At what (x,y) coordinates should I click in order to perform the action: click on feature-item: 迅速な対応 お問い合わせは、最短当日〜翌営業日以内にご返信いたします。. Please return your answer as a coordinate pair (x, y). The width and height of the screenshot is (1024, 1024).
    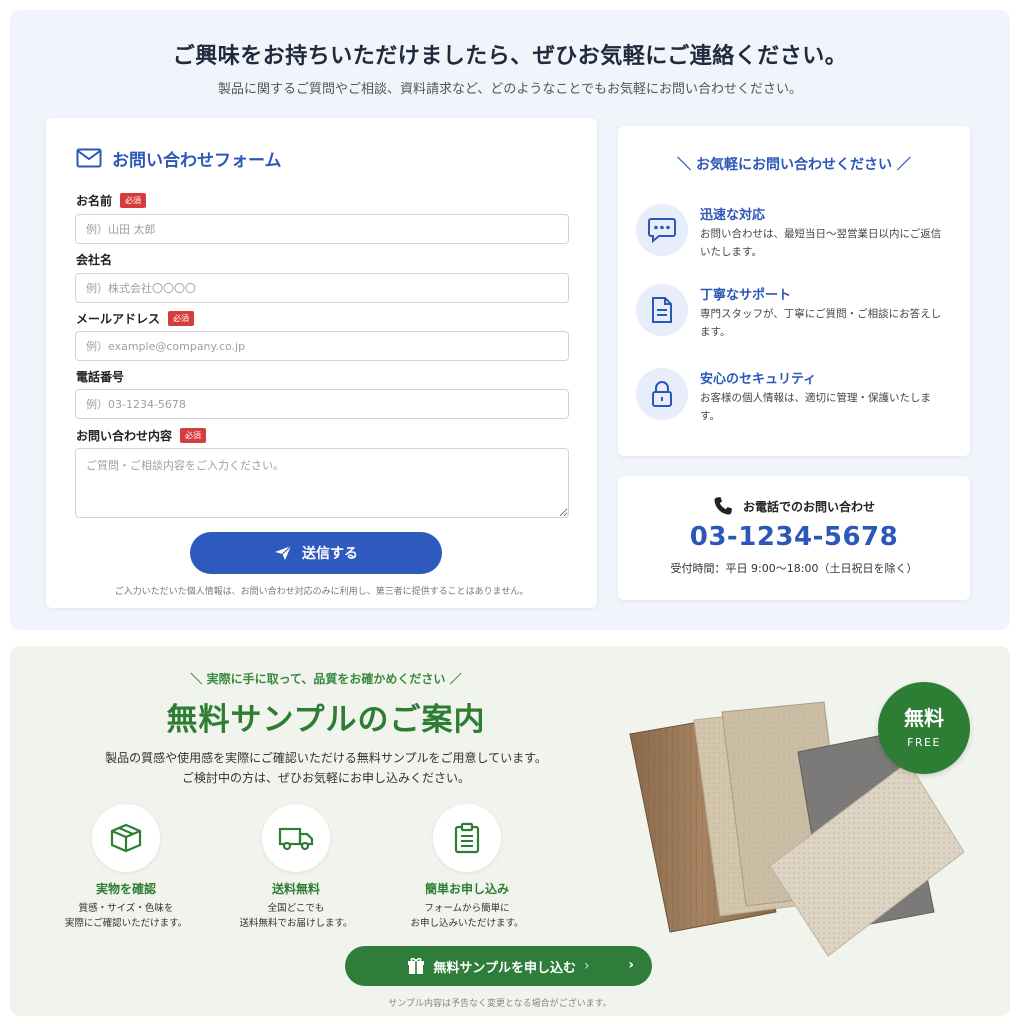
    Looking at the image, I should click on (796, 234).